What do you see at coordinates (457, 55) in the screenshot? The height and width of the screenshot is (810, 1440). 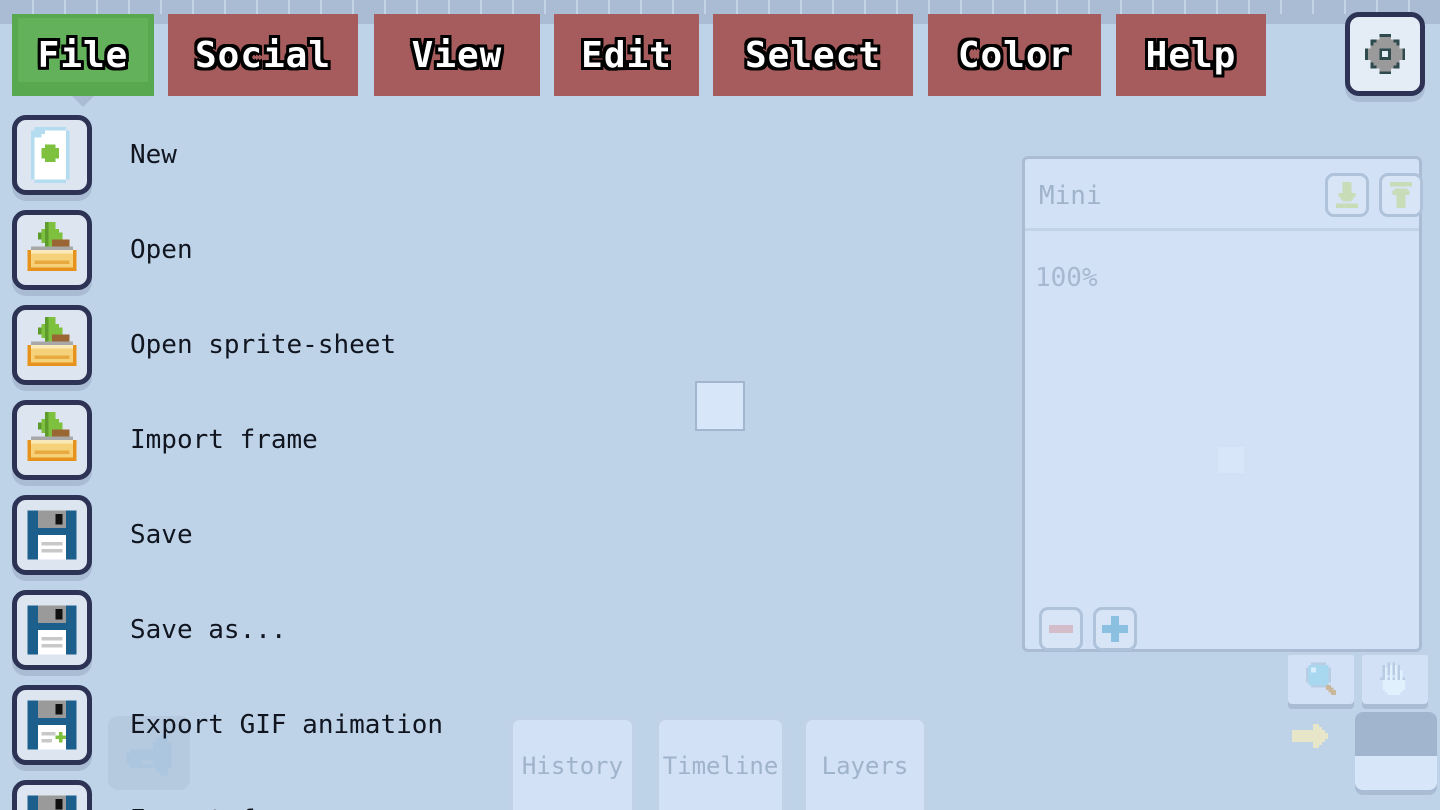 I see `menu-tab-view: View` at bounding box center [457, 55].